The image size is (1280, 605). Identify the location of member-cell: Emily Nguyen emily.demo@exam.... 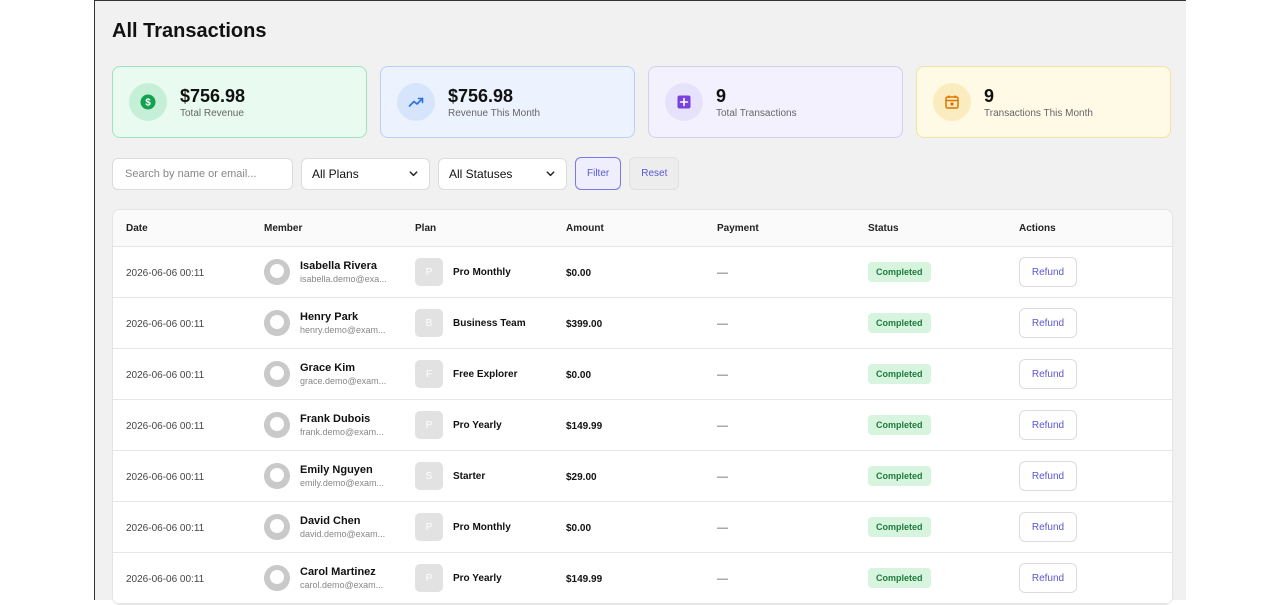
(339, 476).